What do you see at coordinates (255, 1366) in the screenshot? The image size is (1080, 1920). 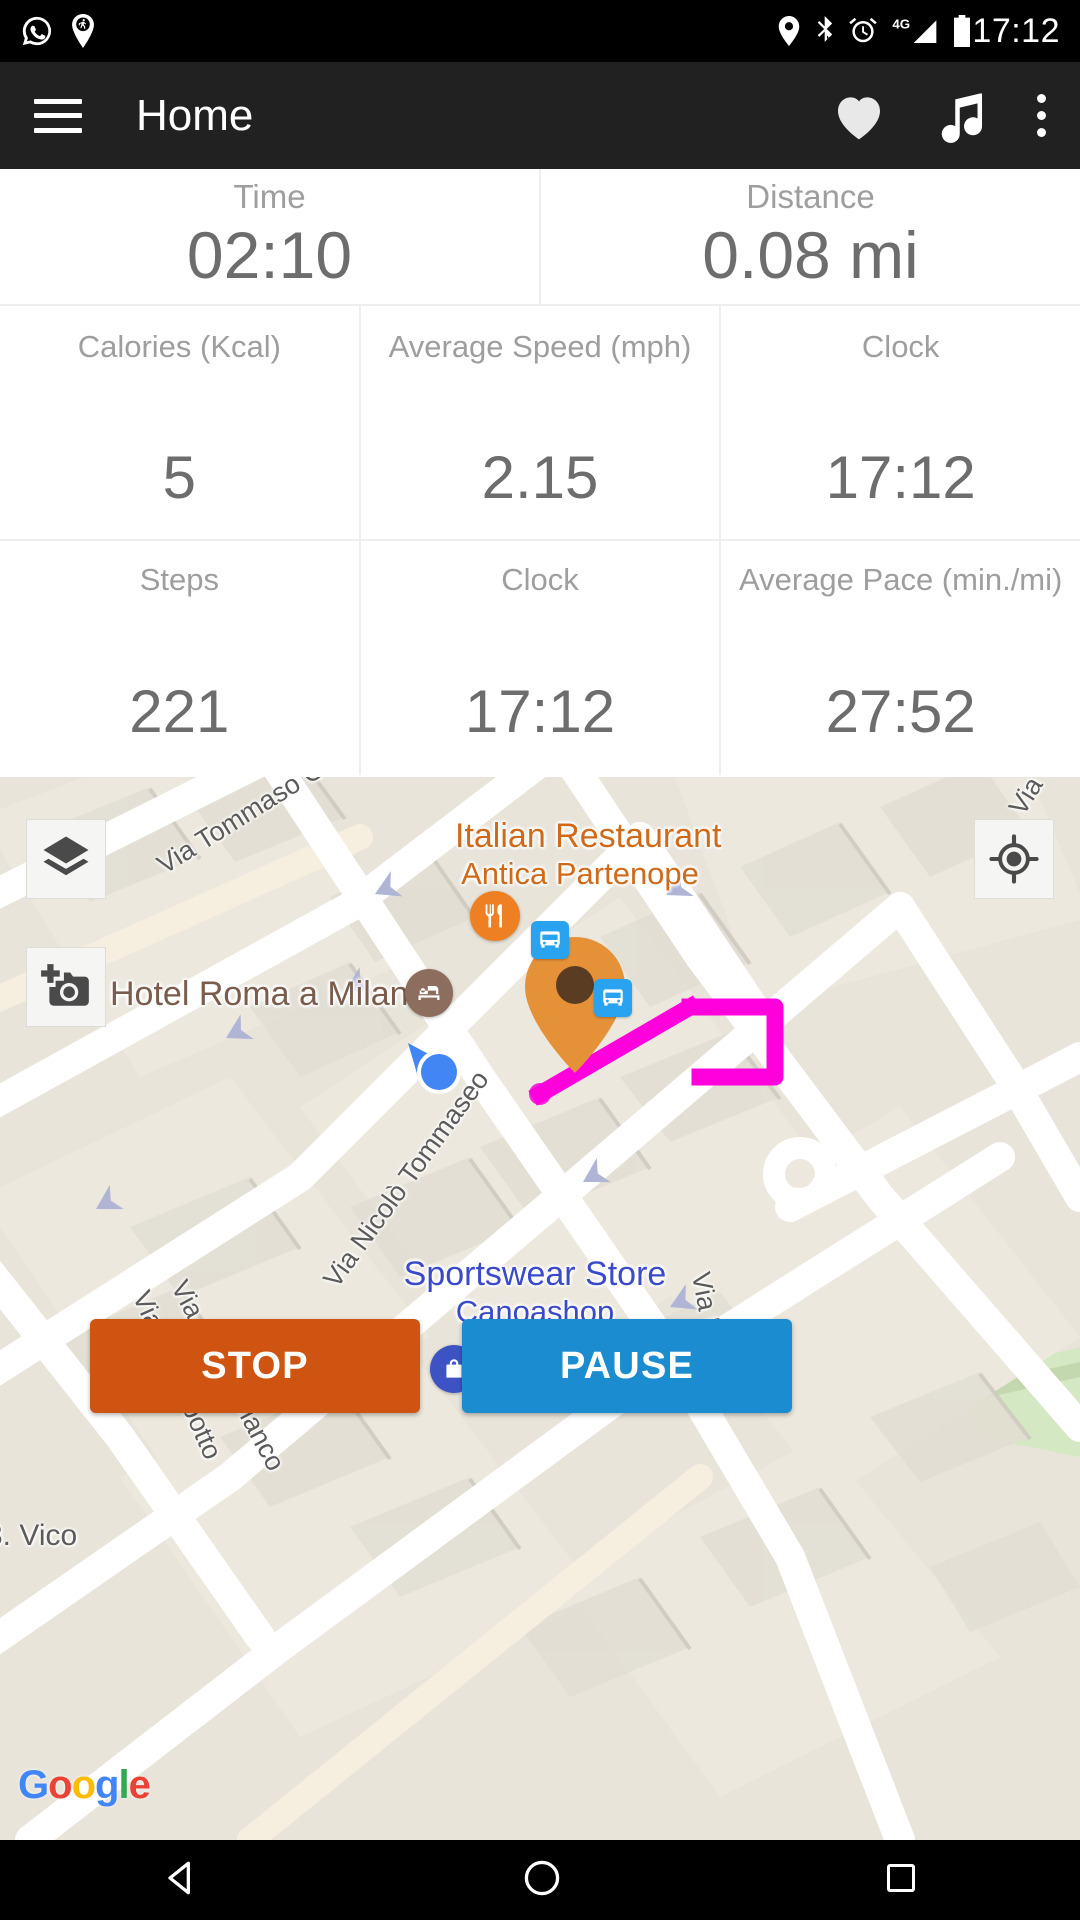 I see `stop-button: STOP` at bounding box center [255, 1366].